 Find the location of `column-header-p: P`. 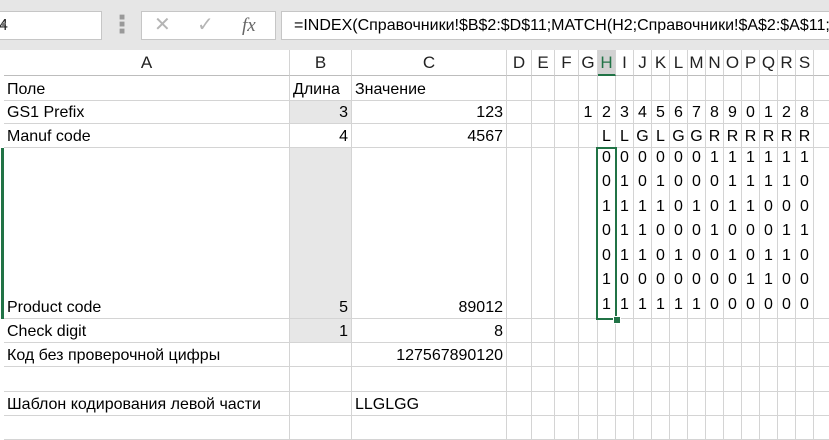

column-header-p: P is located at coordinates (751, 63).